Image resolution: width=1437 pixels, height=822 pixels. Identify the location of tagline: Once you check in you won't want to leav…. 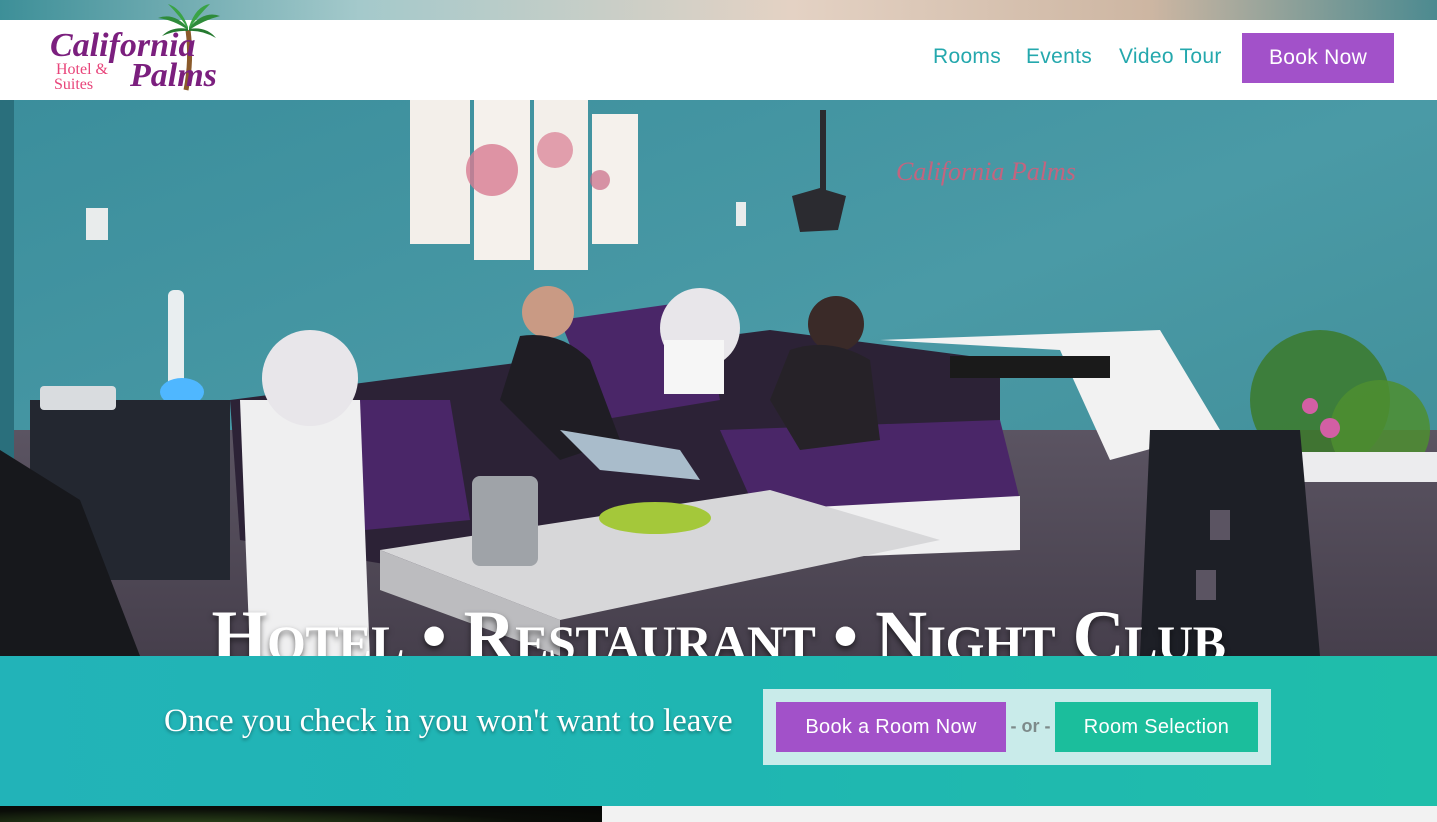
(448, 721).